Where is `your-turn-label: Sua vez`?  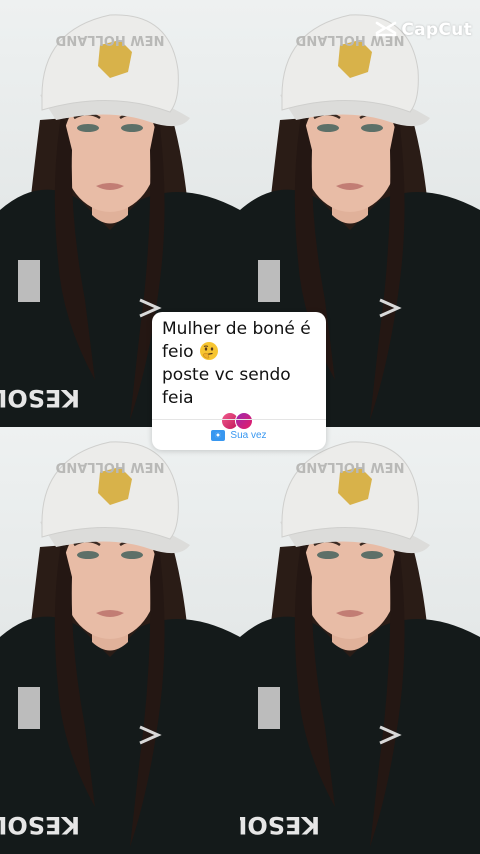 your-turn-label: Sua vez is located at coordinates (248, 435).